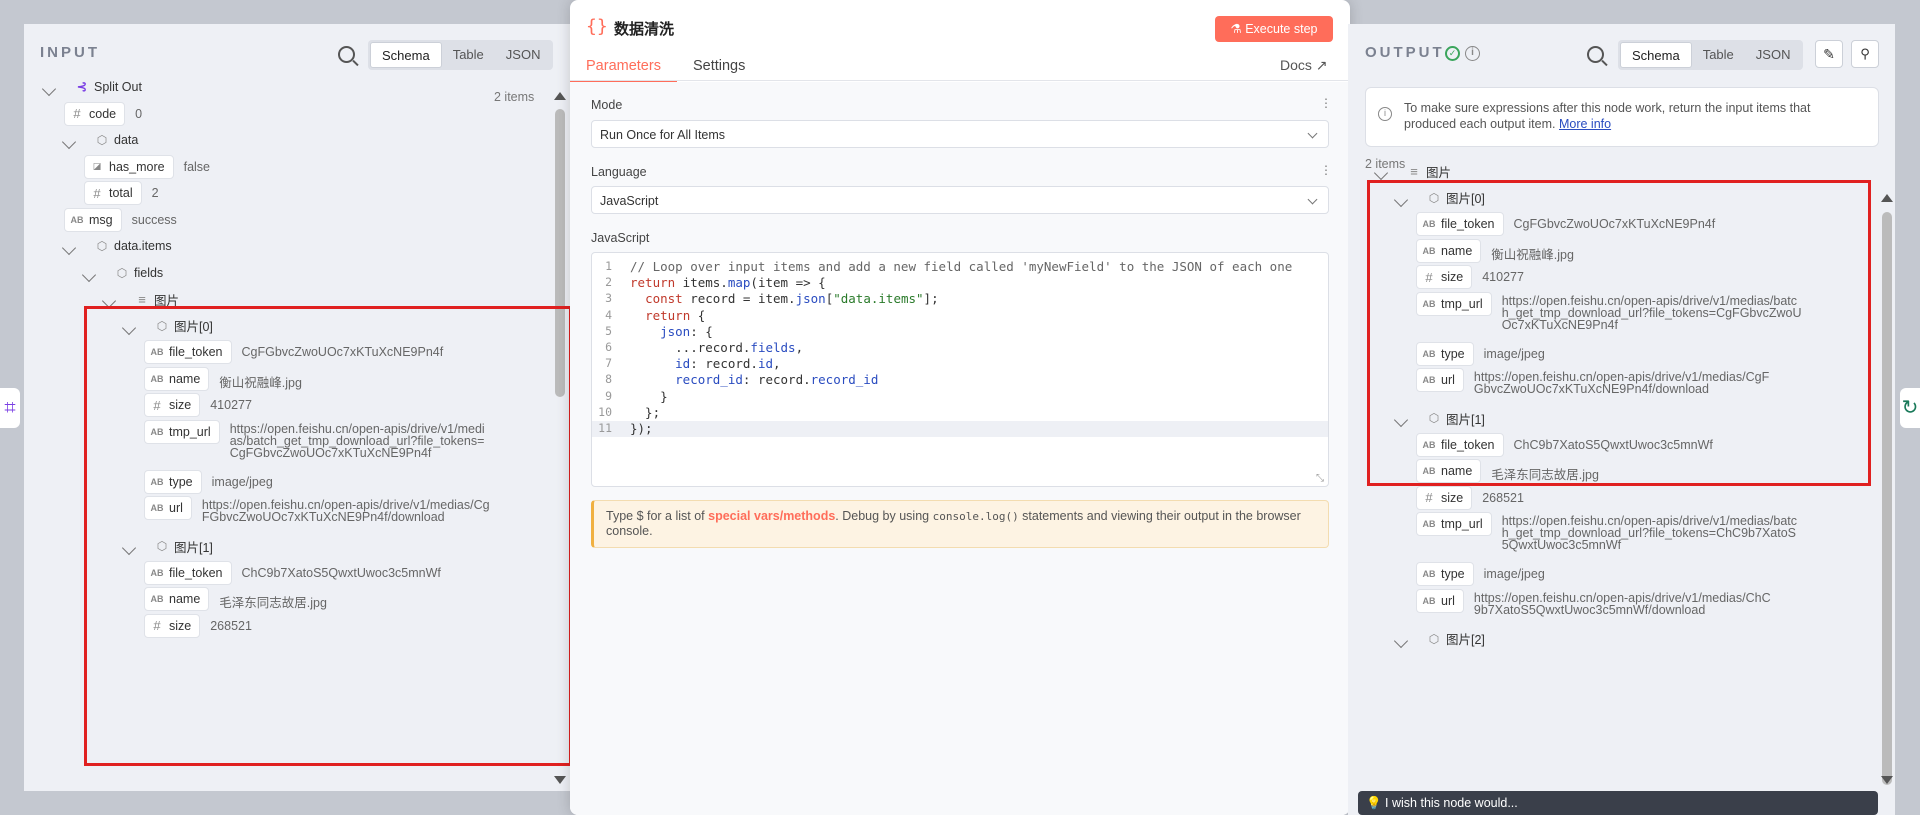 Image resolution: width=1920 pixels, height=815 pixels. Describe the element at coordinates (792, 299) in the screenshot. I see `code-text: const record = item.json["data.items"];` at that location.